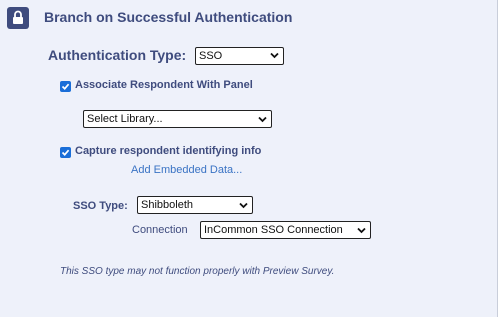  What do you see at coordinates (168, 151) in the screenshot?
I see `capture-info-label: Capture respondent identifying info` at bounding box center [168, 151].